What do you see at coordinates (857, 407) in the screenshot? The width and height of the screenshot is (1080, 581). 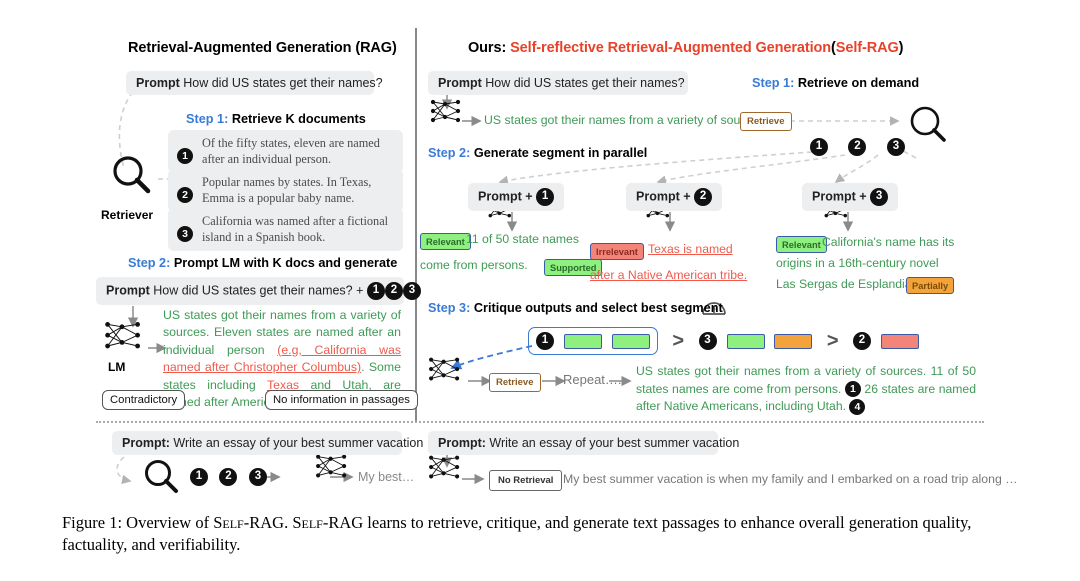 I see `citation-4: 4` at bounding box center [857, 407].